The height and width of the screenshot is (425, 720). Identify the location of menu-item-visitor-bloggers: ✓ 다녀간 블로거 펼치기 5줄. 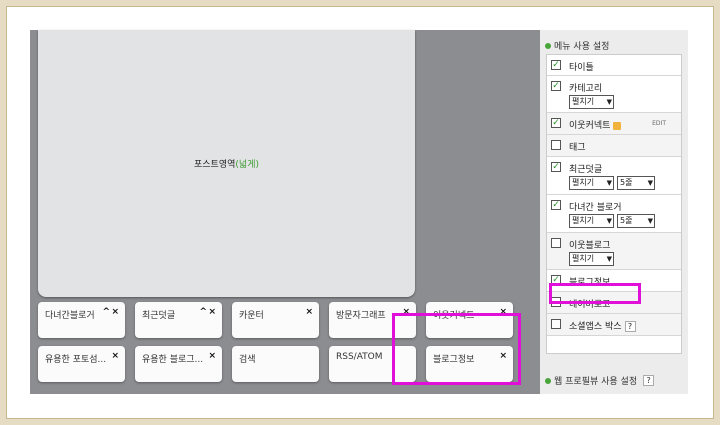
(614, 214).